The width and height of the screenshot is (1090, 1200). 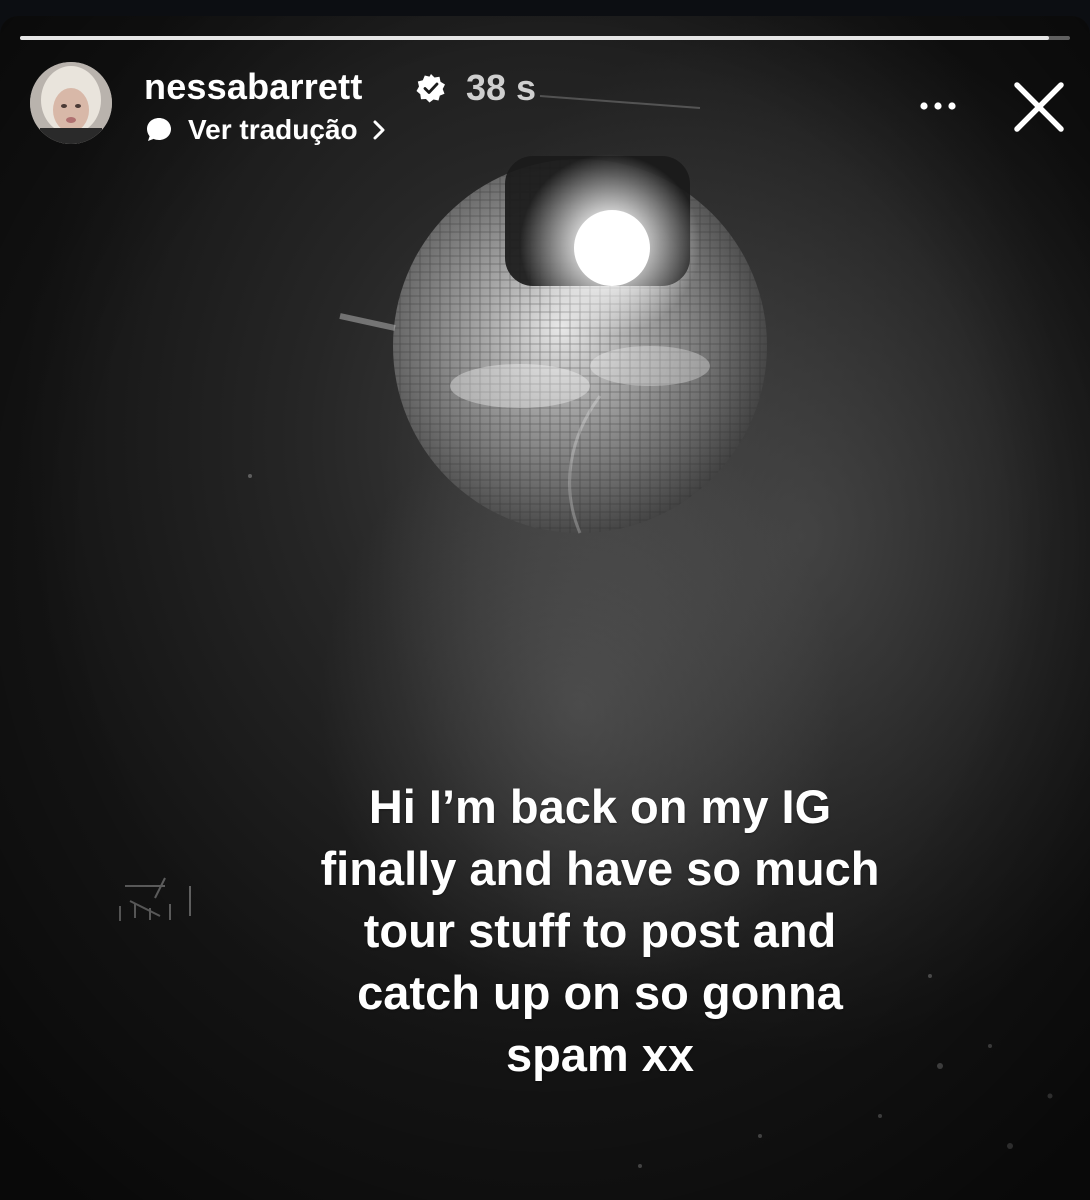 What do you see at coordinates (600, 992) in the screenshot?
I see `caption-line: catch up on so gonna` at bounding box center [600, 992].